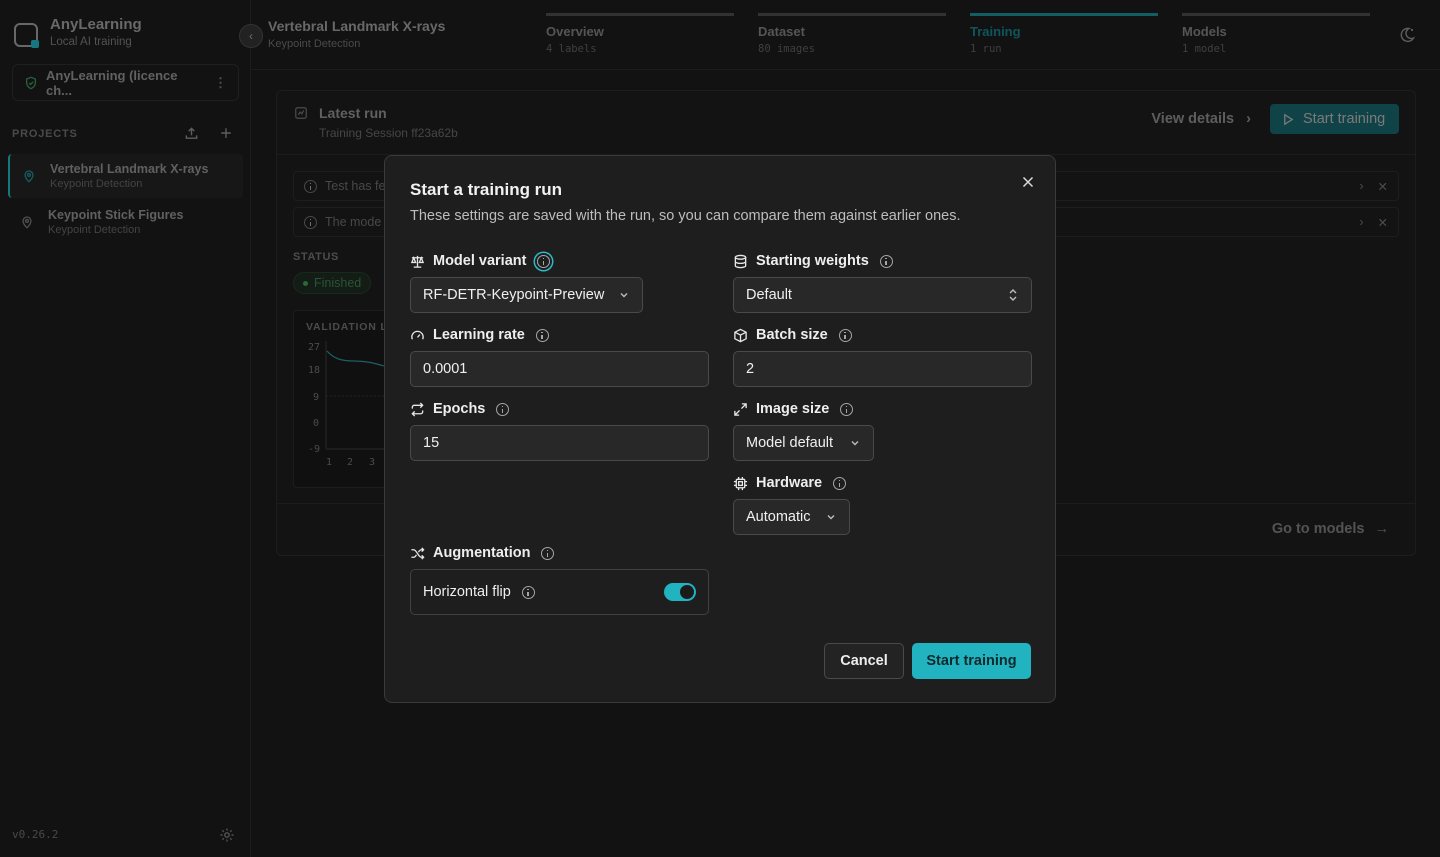 The width and height of the screenshot is (1440, 857). Describe the element at coordinates (769, 295) in the screenshot. I see `starting-weights-value: Default` at that location.